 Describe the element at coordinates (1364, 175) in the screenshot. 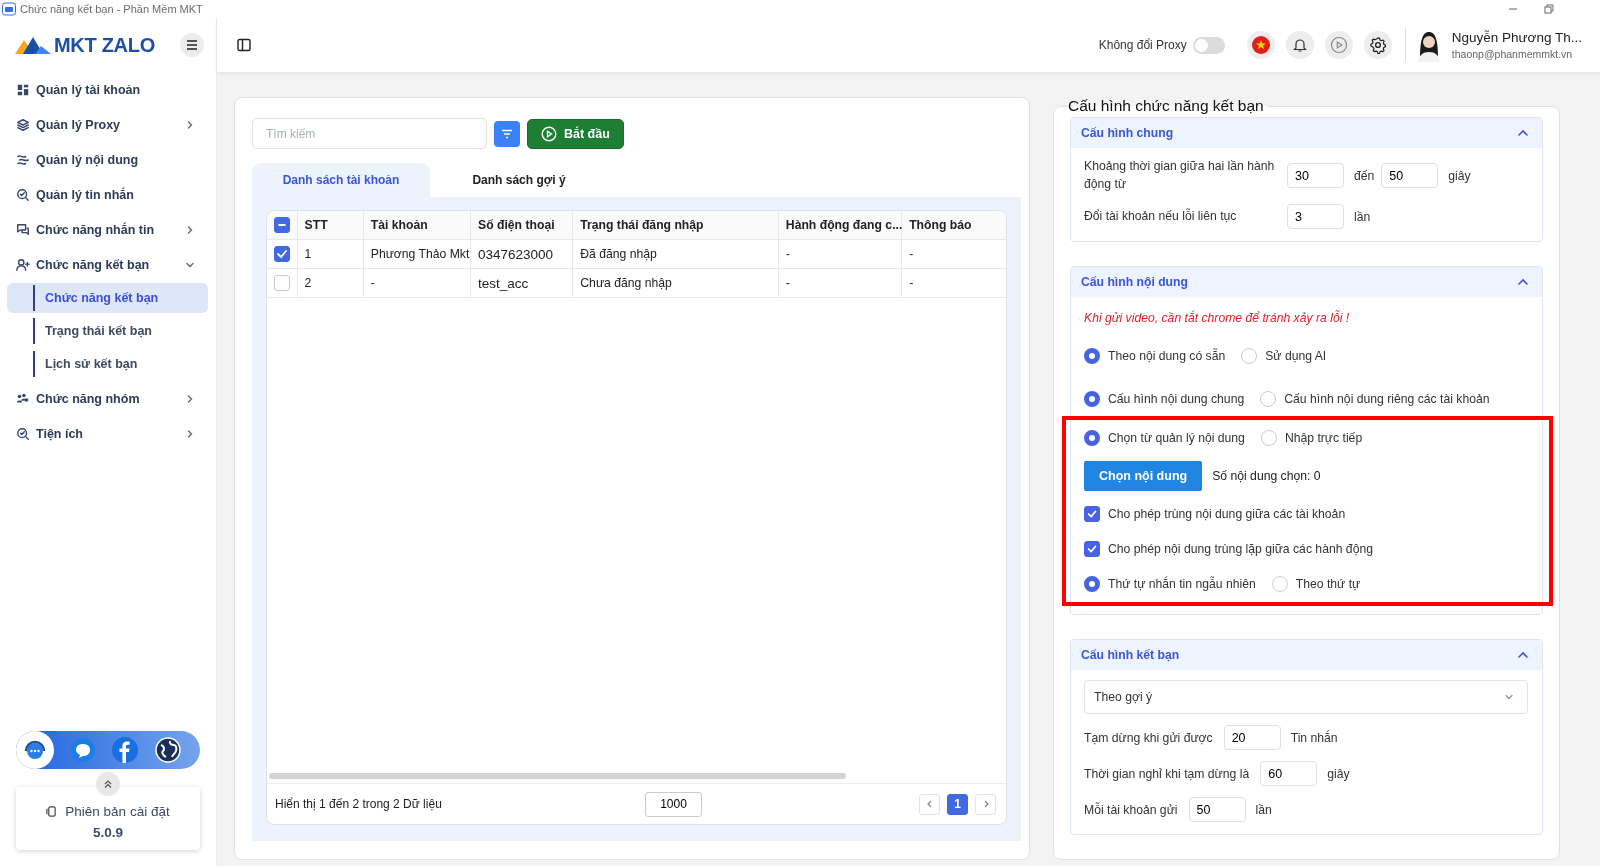

I see `field-label: đến` at that location.